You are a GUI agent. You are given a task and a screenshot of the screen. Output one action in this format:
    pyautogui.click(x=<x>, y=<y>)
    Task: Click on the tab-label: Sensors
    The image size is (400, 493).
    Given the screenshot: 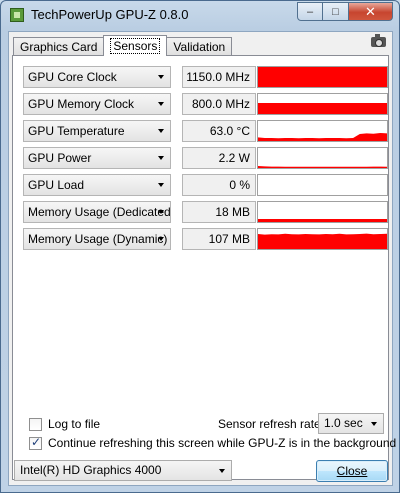 What is the action you would take?
    pyautogui.click(x=135, y=46)
    